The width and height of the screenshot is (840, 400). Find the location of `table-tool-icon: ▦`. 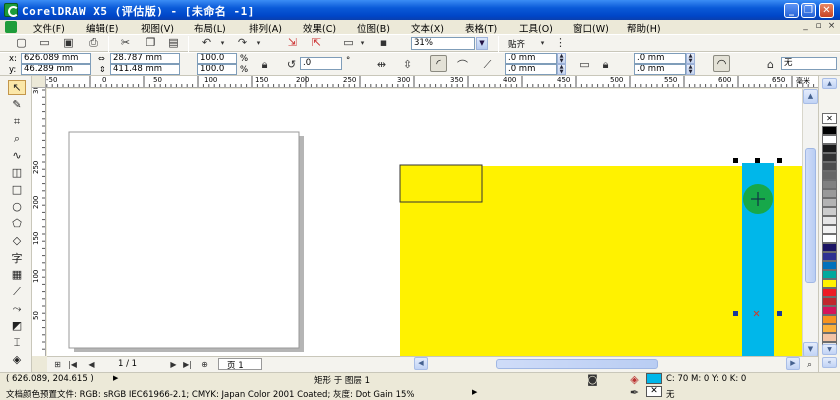

table-tool-icon: ▦ is located at coordinates (17, 274).